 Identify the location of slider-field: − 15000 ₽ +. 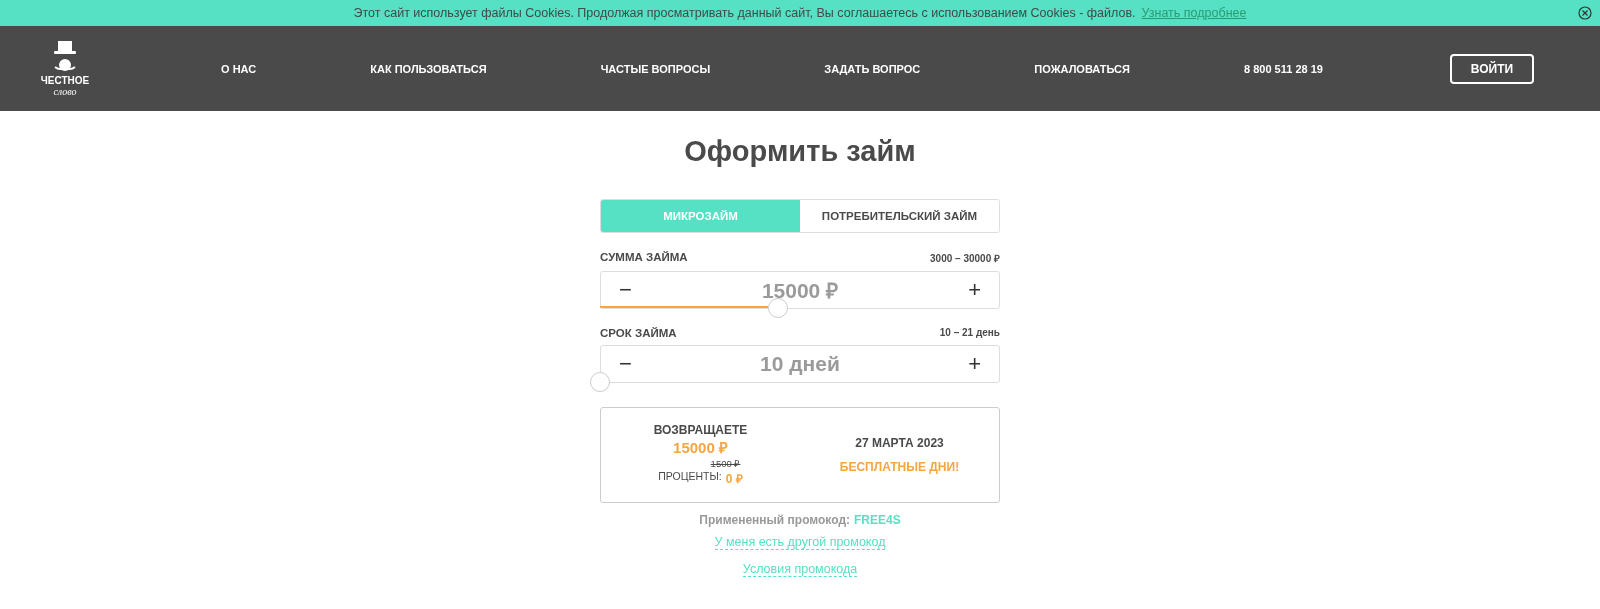
(800, 290).